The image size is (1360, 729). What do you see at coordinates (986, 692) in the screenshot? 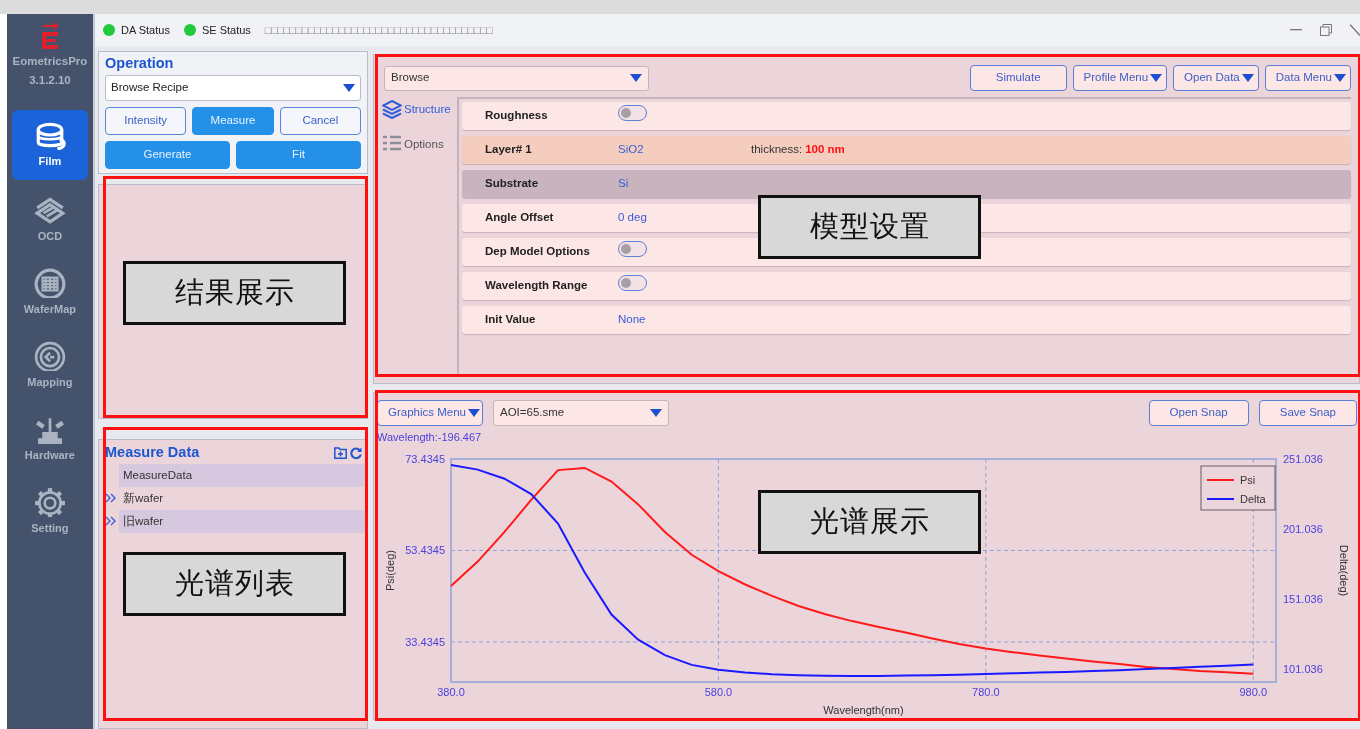
I see `tick-label: 780.0` at bounding box center [986, 692].